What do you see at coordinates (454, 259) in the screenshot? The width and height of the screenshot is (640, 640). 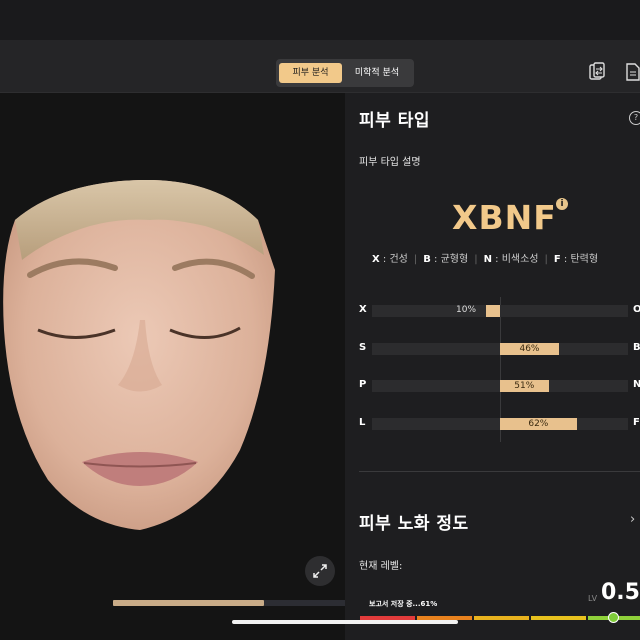 I see `legend-text: 균형형` at bounding box center [454, 259].